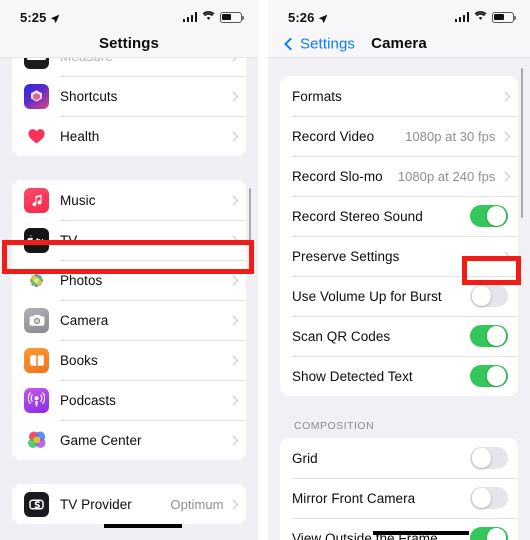 This screenshot has height=540, width=530. Describe the element at coordinates (36, 96) in the screenshot. I see `shortcuts-app-icon` at that location.